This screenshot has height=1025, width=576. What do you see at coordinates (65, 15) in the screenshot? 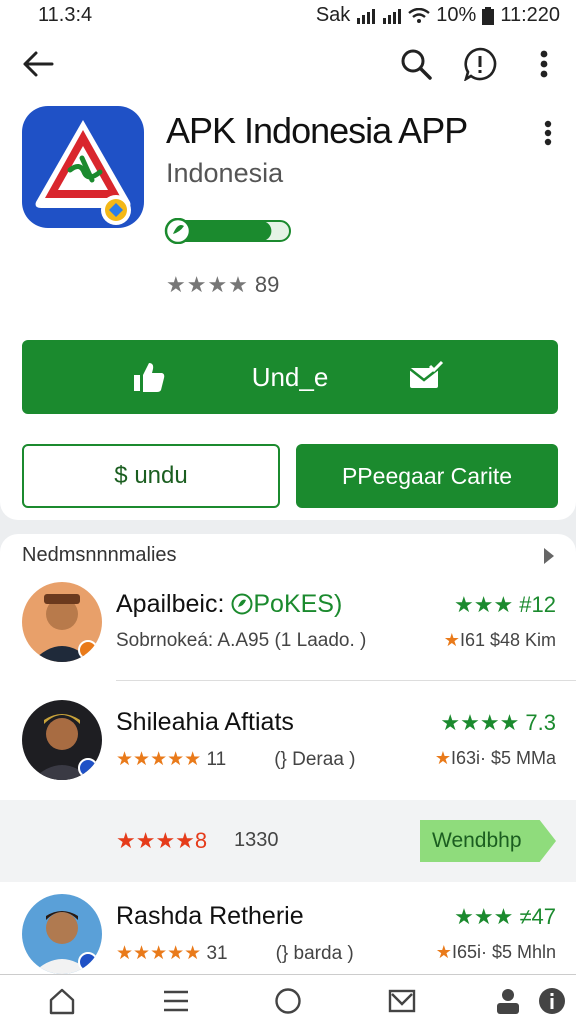
I see `status-time-left: 11.3:4` at bounding box center [65, 15].